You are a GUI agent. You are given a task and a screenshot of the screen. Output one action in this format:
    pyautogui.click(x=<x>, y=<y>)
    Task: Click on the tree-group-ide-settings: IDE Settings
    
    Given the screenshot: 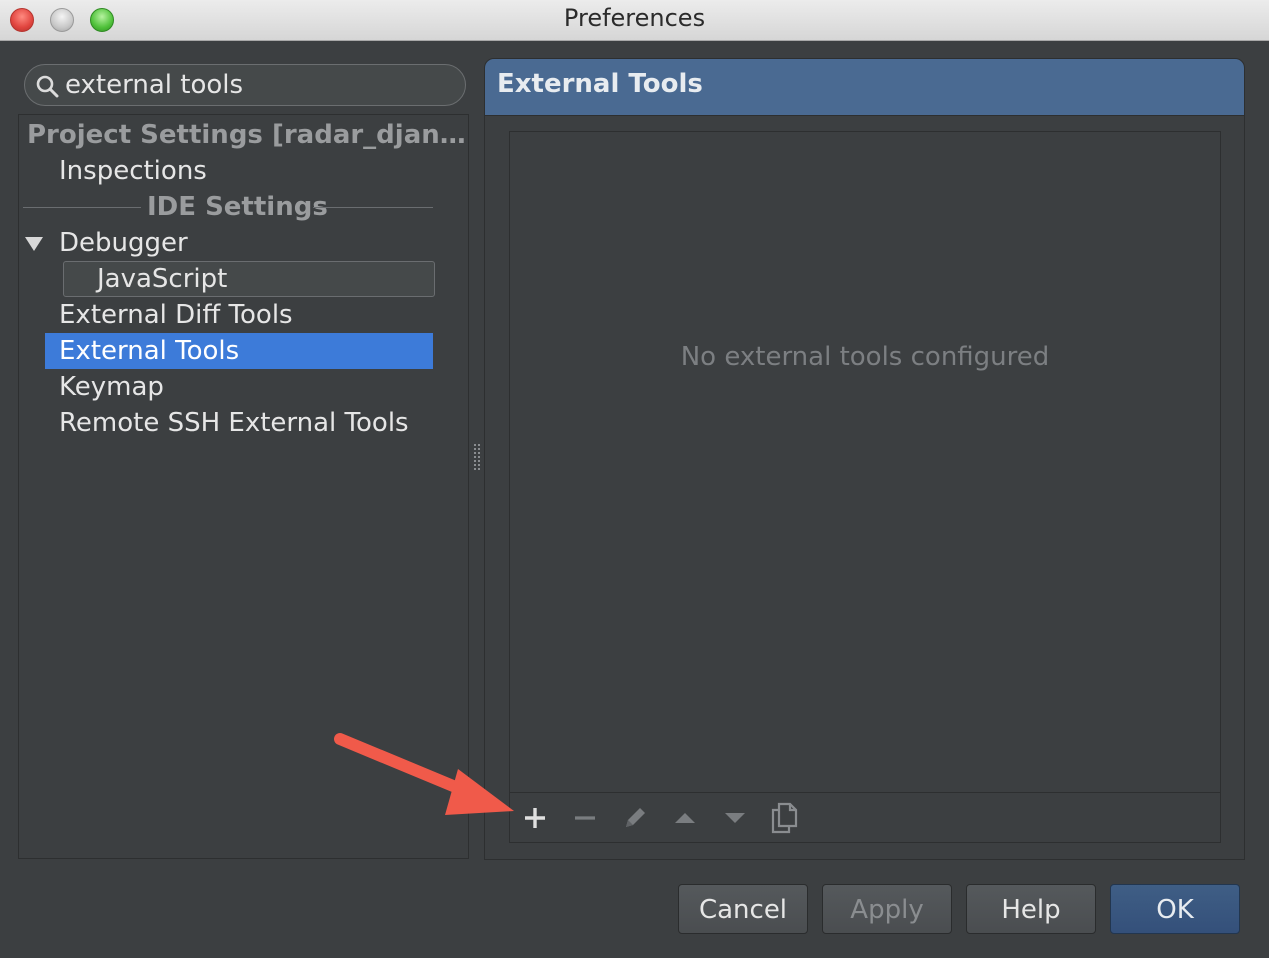 What is the action you would take?
    pyautogui.click(x=237, y=207)
    